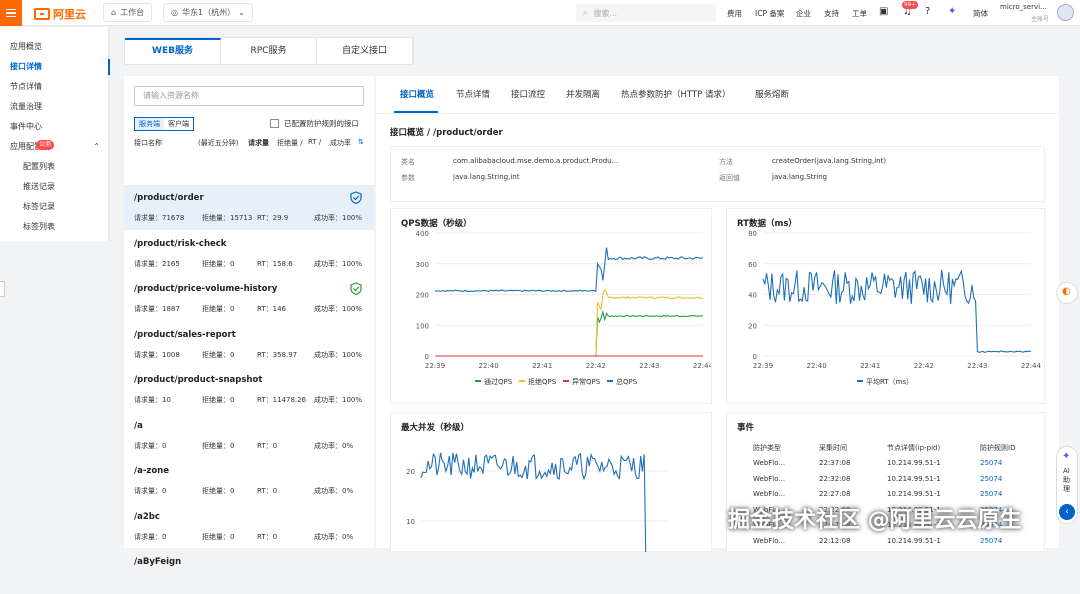 The image size is (1080, 594). What do you see at coordinates (361, 142) in the screenshot?
I see `sort-icon: ⇅` at bounding box center [361, 142].